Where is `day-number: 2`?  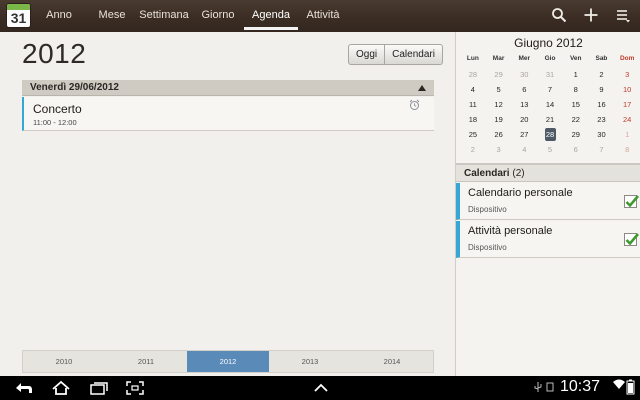
day-number: 2 is located at coordinates (601, 74).